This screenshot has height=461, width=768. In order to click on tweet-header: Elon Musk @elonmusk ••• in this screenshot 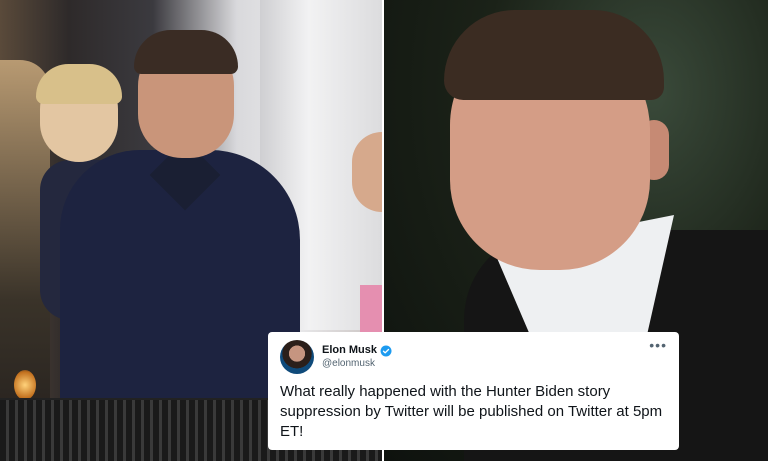, I will do `click(473, 356)`.